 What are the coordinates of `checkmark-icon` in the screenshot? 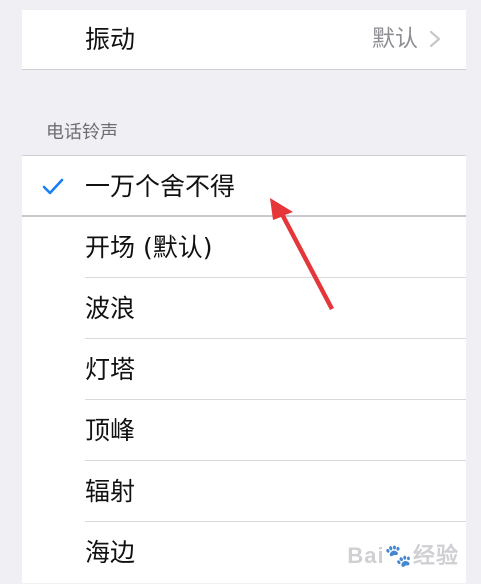 It's located at (53, 186).